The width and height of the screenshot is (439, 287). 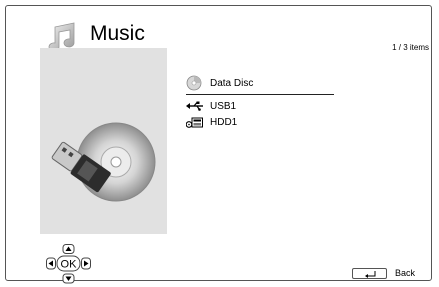 What do you see at coordinates (198, 83) in the screenshot?
I see `disc-icon` at bounding box center [198, 83].